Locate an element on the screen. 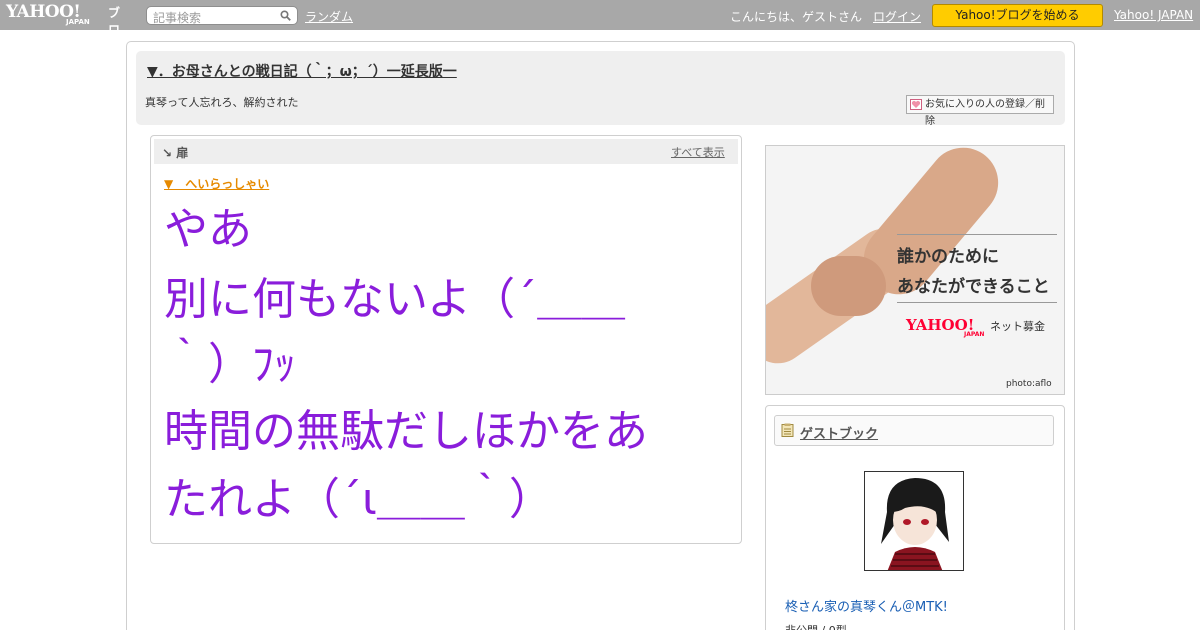  ad-copy-line1: 誰かのために is located at coordinates (948, 257).